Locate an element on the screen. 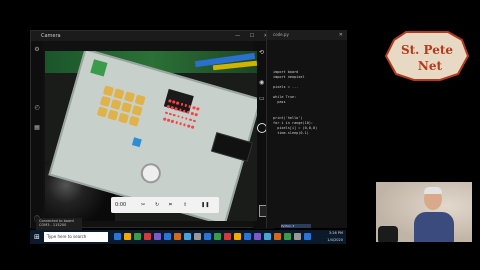  timer-icon: ◴ is located at coordinates (37, 108).